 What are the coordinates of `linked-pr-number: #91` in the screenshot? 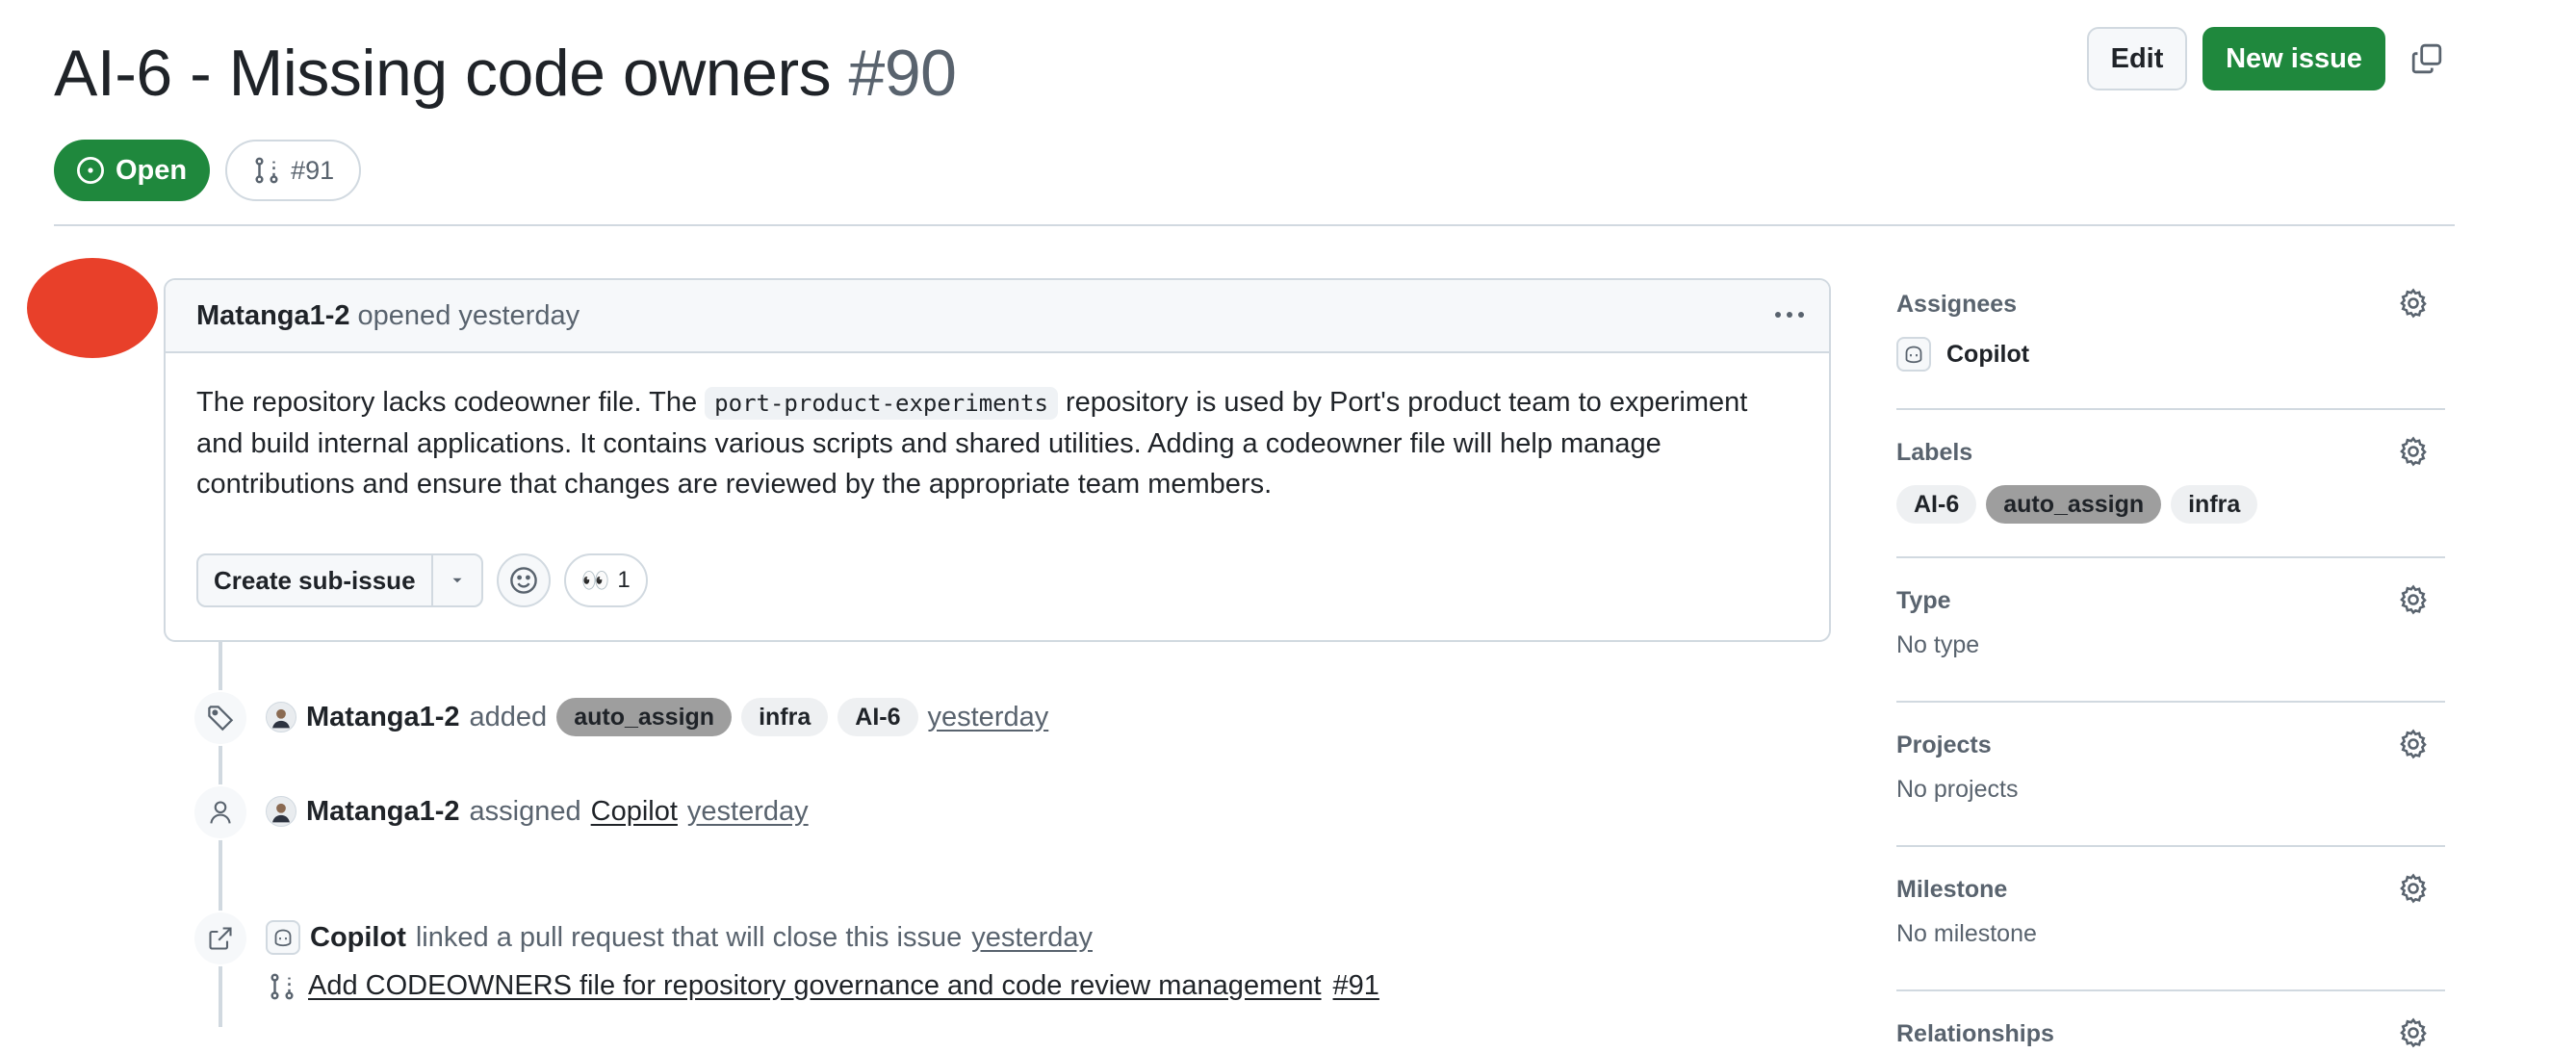 It's located at (313, 170).